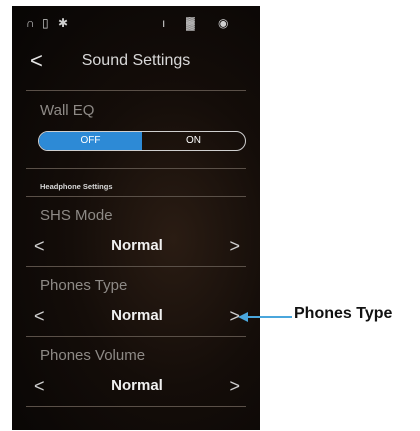 Image resolution: width=420 pixels, height=431 pixels. Describe the element at coordinates (243, 317) in the screenshot. I see `callout-arrow-head-icon` at that location.